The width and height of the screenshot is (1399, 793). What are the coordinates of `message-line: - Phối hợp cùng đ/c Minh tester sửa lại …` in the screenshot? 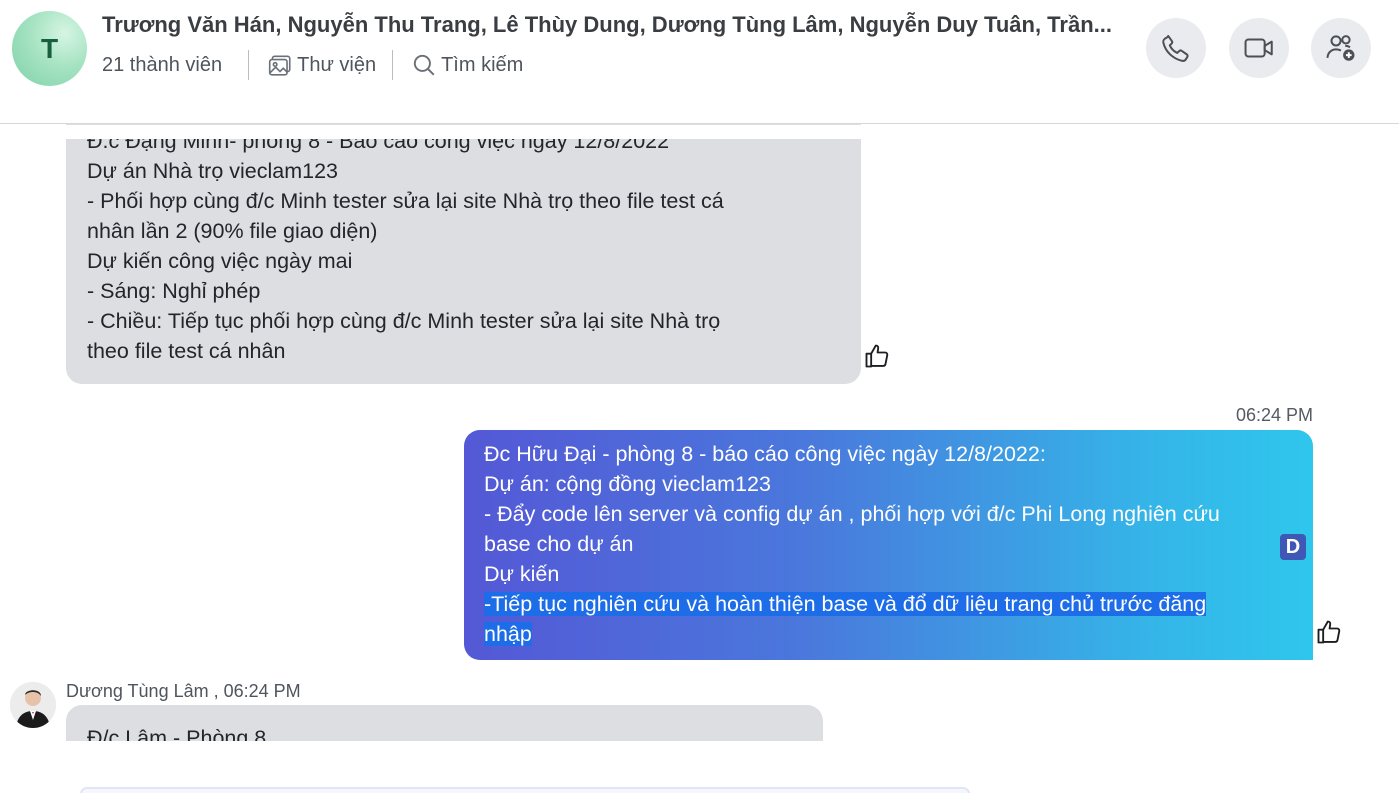 It's located at (405, 201).